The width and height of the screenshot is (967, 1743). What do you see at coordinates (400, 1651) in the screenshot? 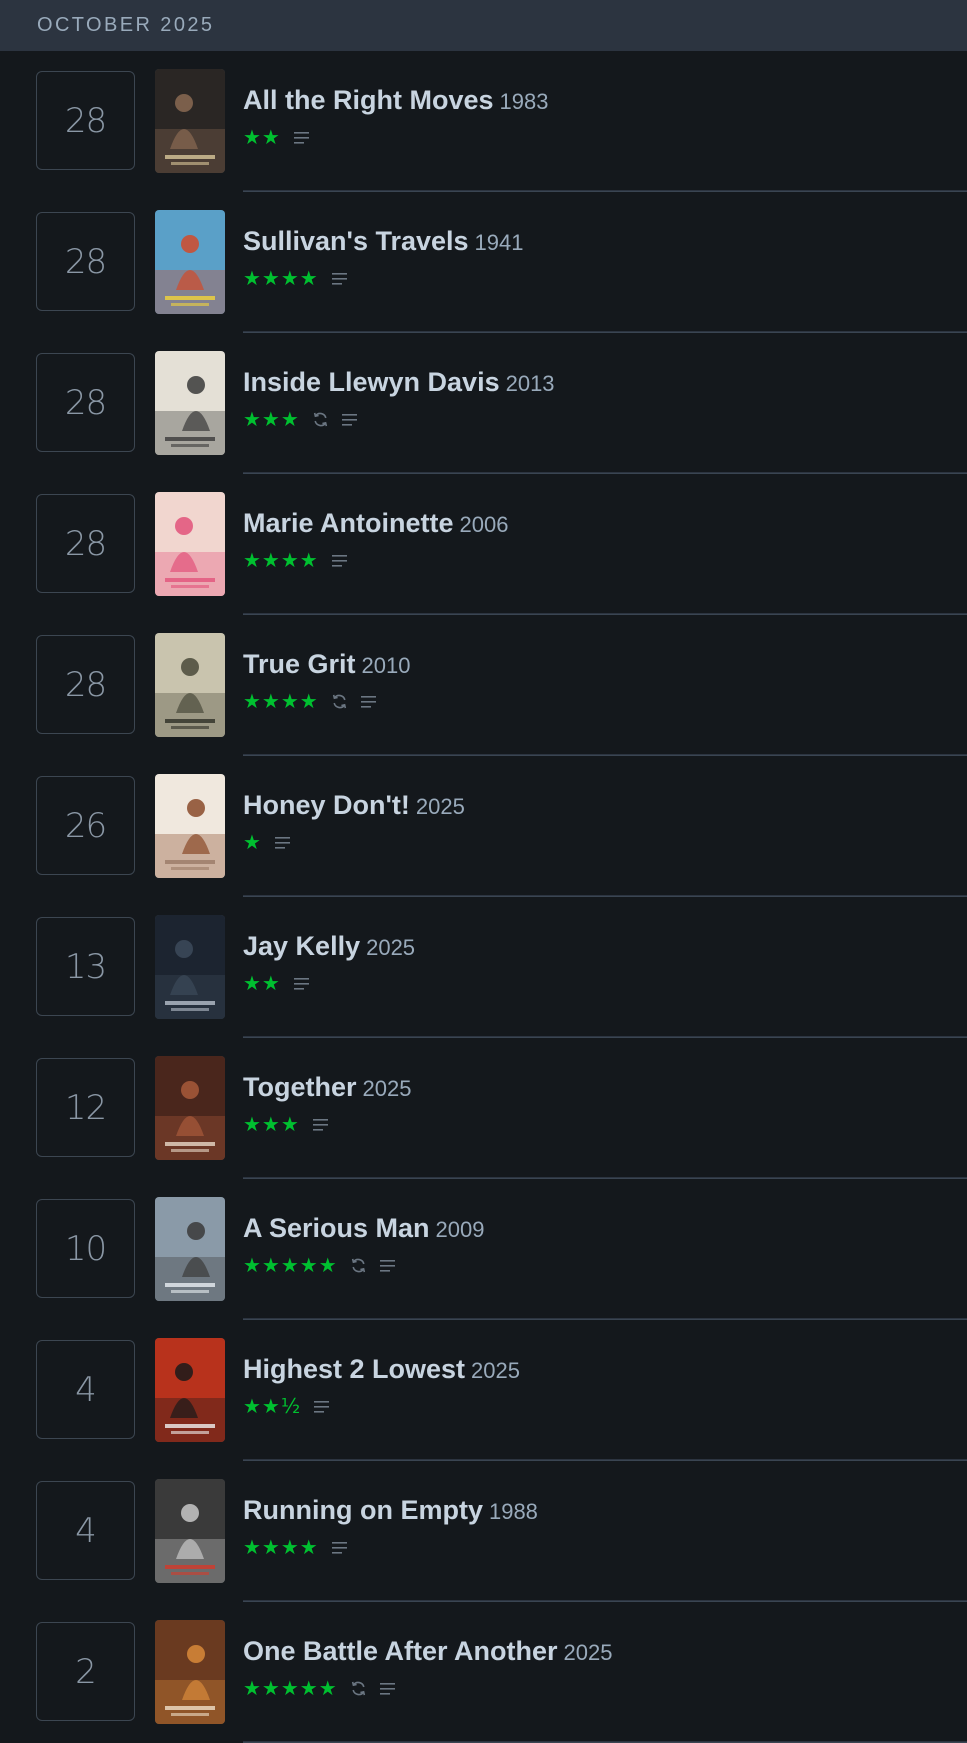
I see `film-title: One Battle After Another` at bounding box center [400, 1651].